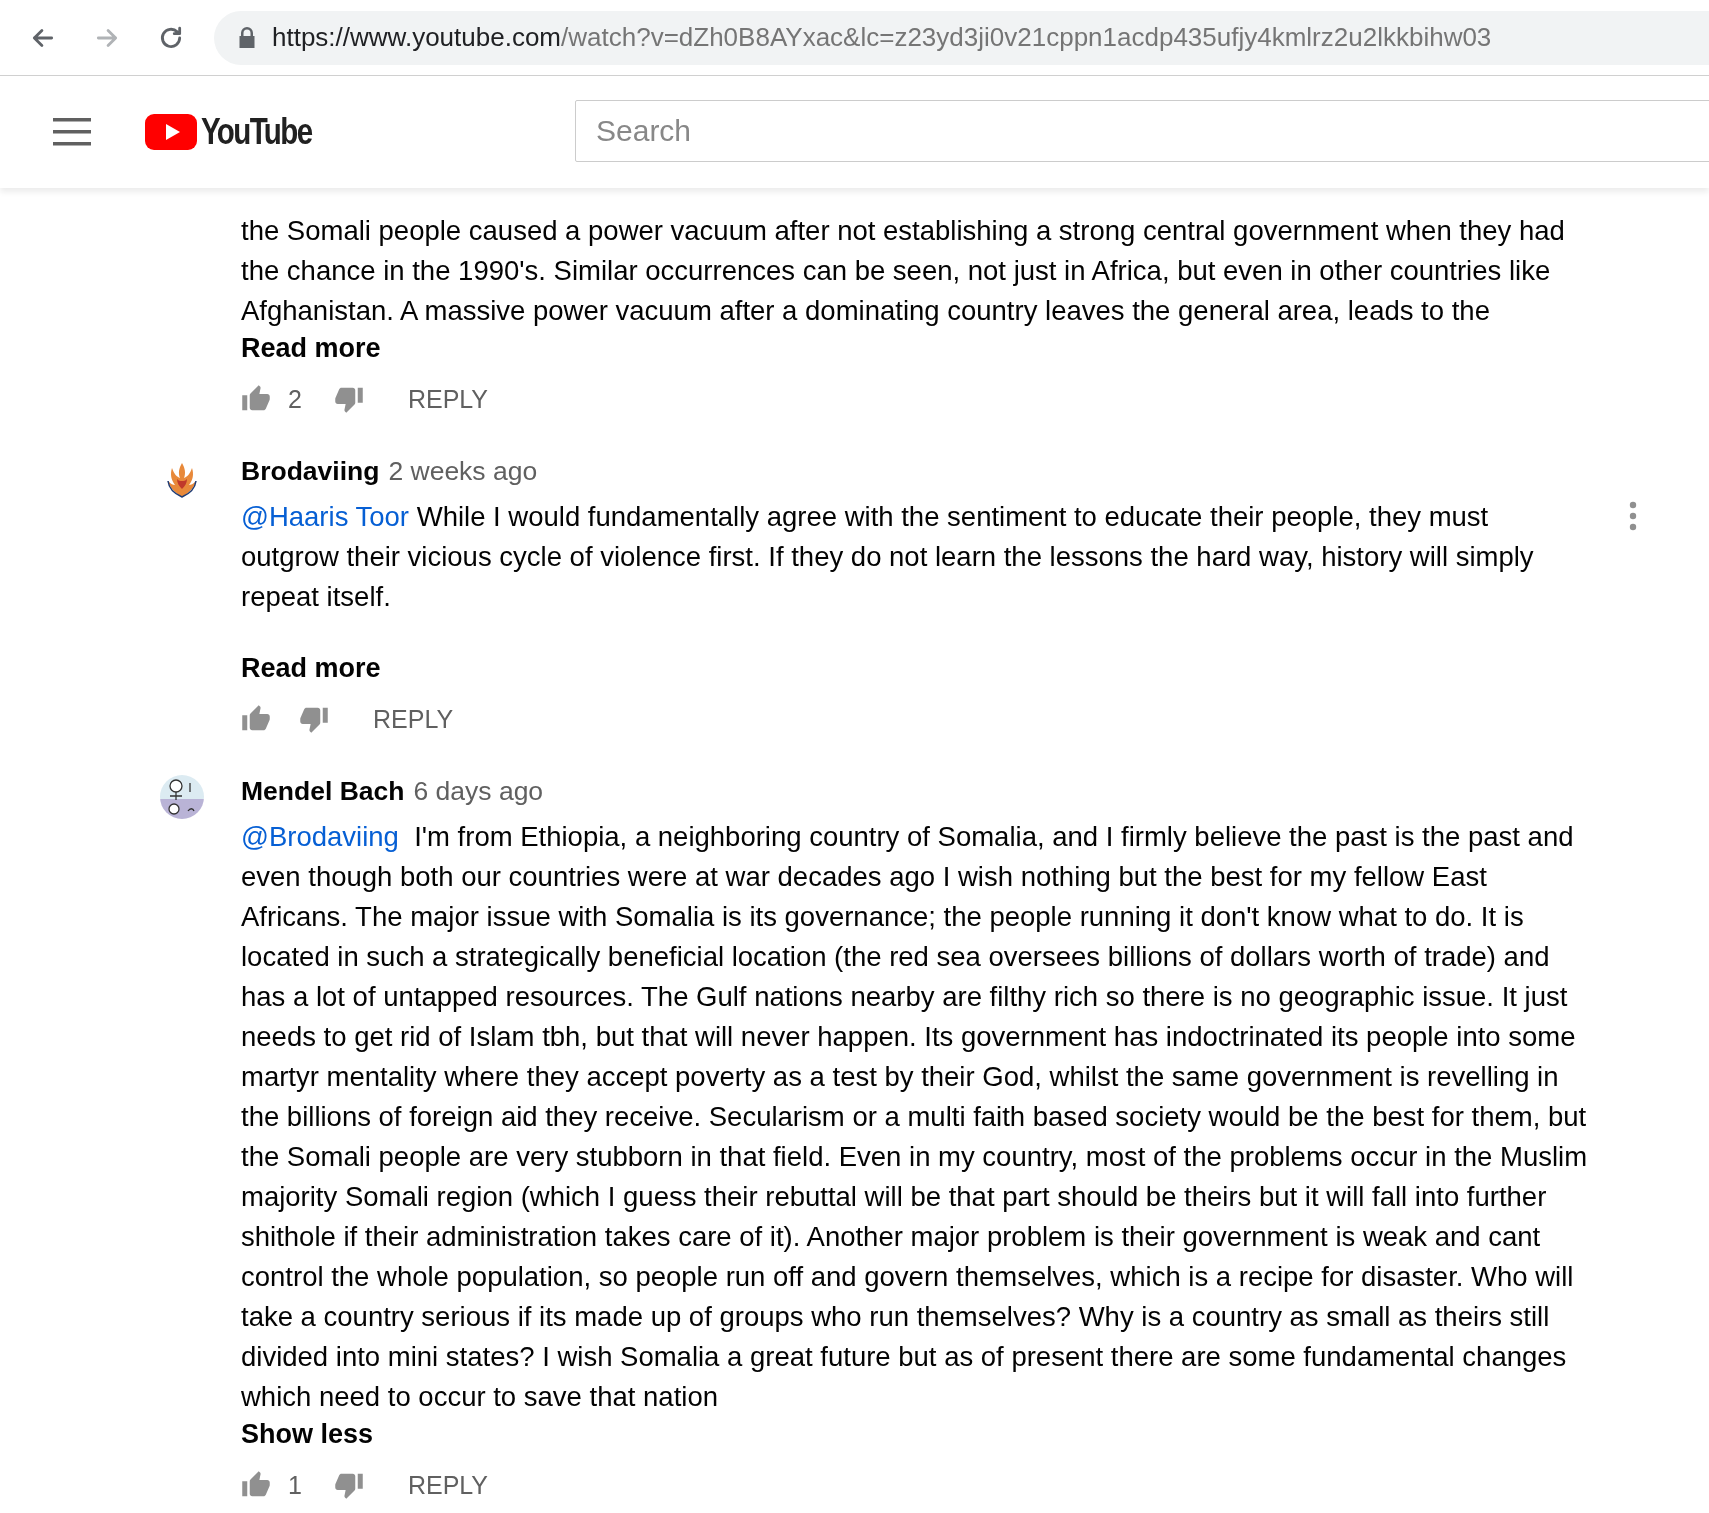 Image resolution: width=1709 pixels, height=1513 pixels. Describe the element at coordinates (295, 1485) in the screenshot. I see `like-count: 1` at that location.